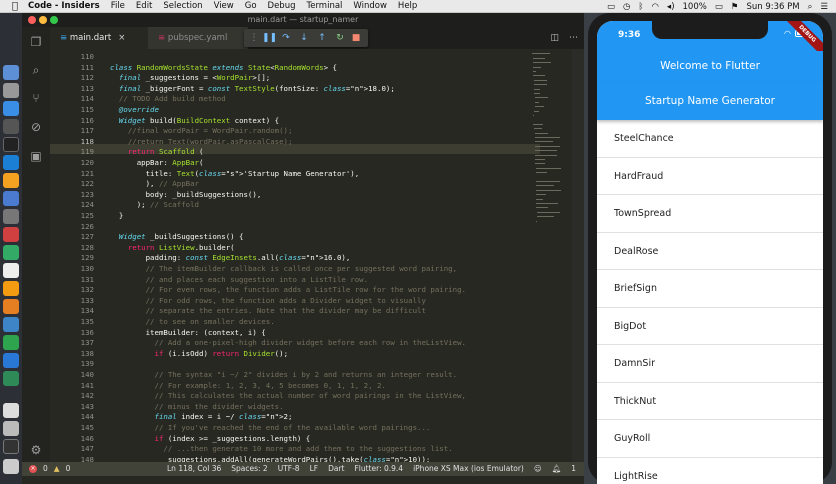 The width and height of the screenshot is (836, 484). What do you see at coordinates (32, 20) in the screenshot?
I see `close-window-button` at bounding box center [32, 20].